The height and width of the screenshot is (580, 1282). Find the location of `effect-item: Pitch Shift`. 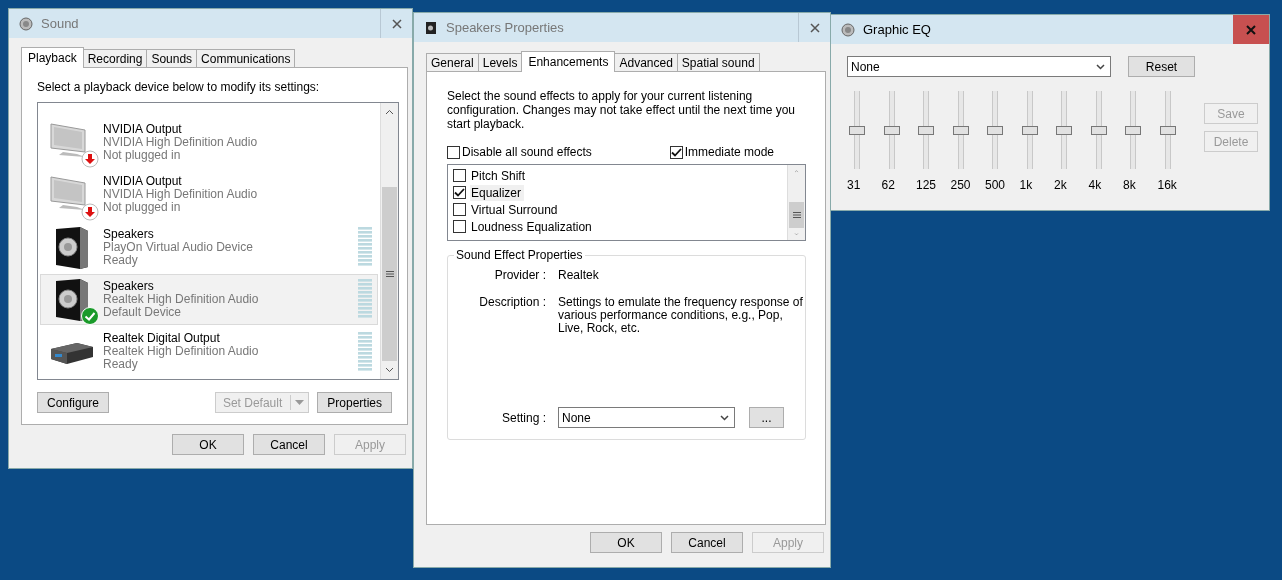

effect-item: Pitch Shift is located at coordinates (499, 175).